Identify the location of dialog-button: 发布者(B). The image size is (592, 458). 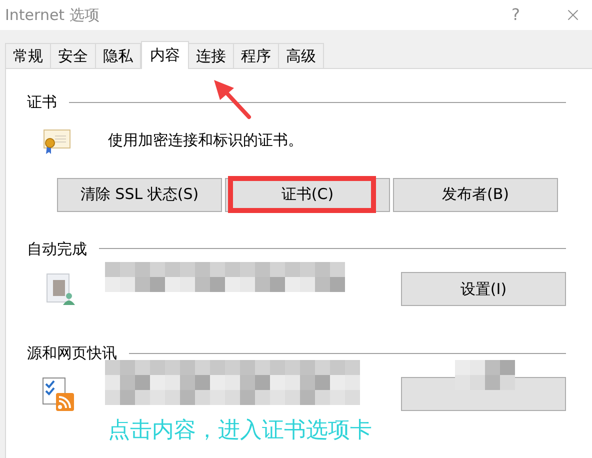
(475, 195).